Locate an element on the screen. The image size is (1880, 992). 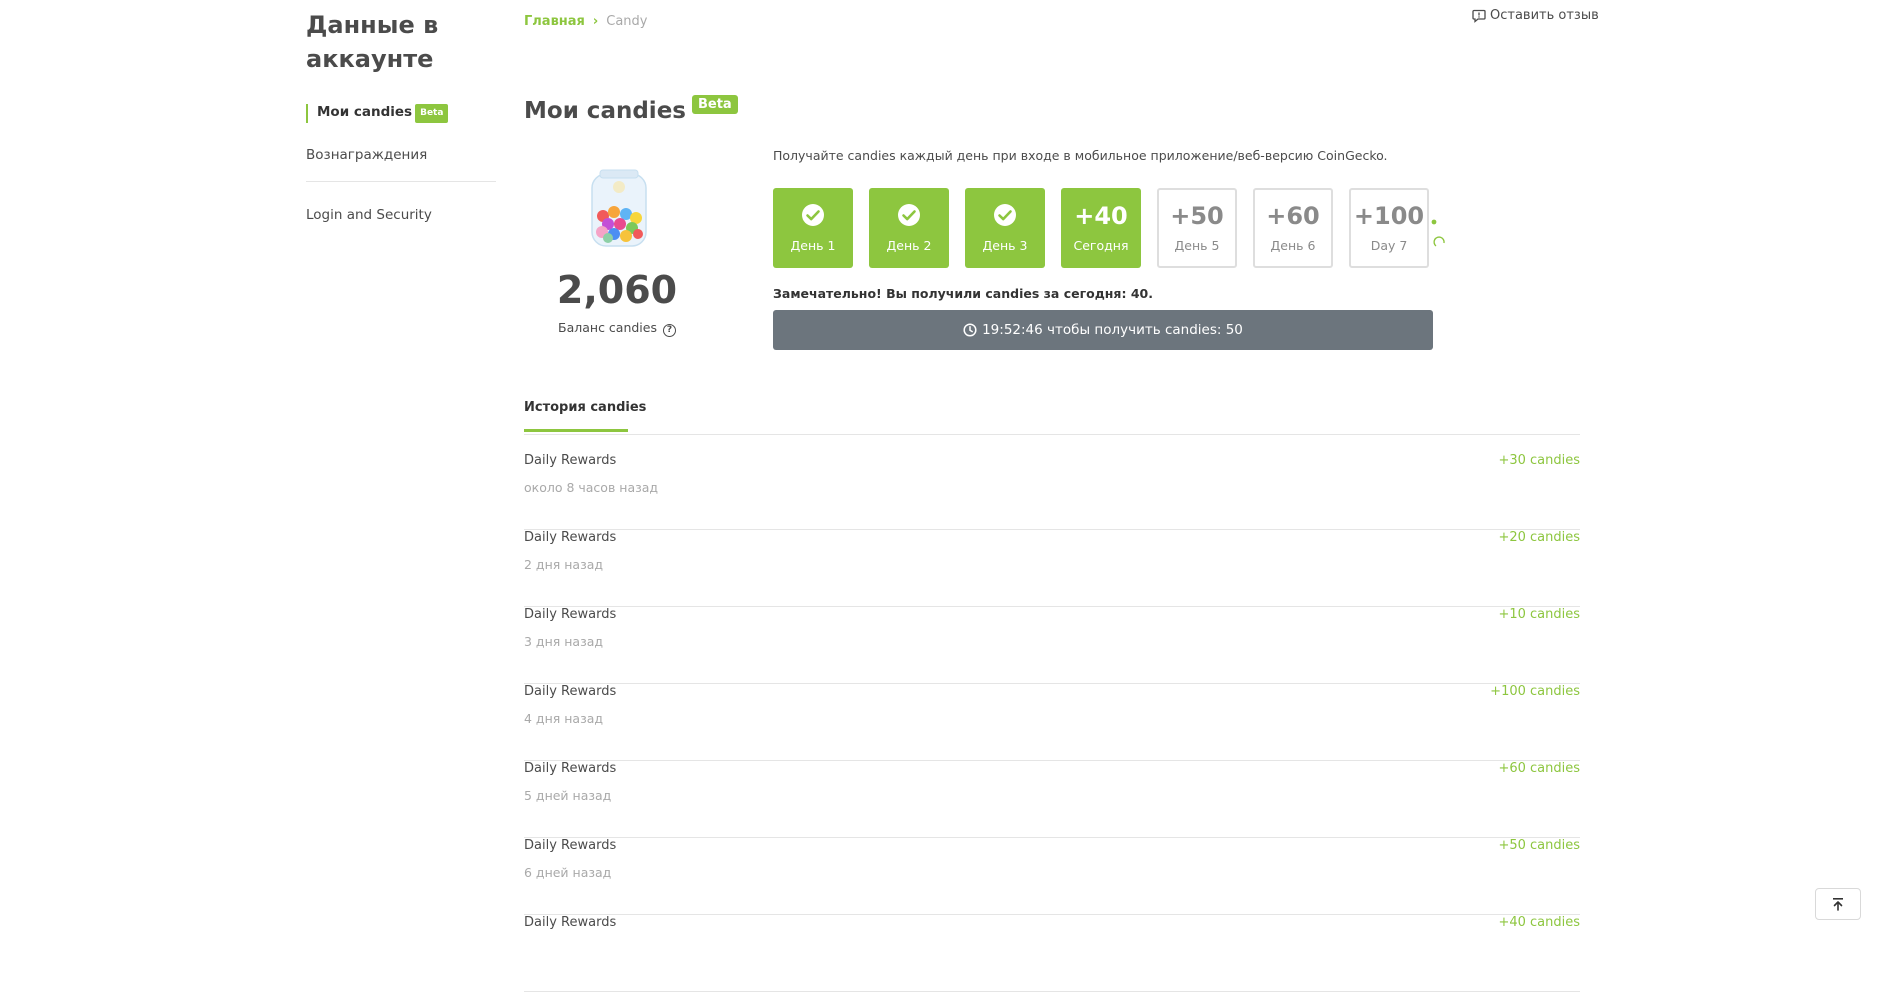
comment-icon is located at coordinates (1479, 16).